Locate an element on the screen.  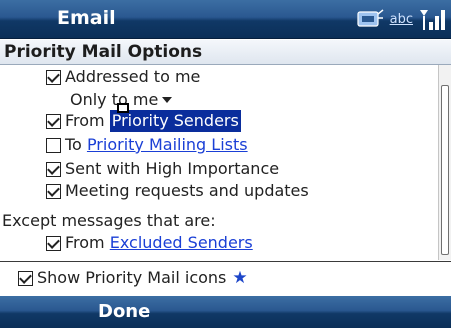
to-priority-checkbox is located at coordinates (53, 145).